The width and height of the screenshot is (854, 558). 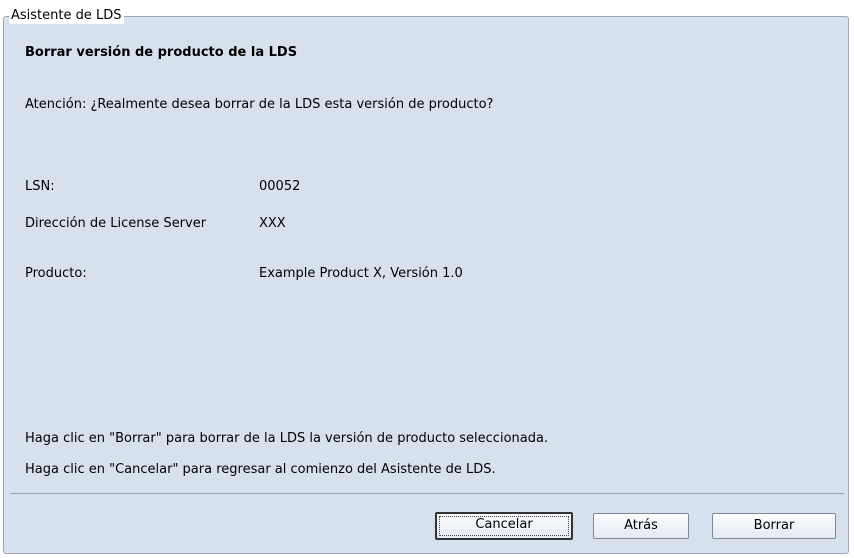 What do you see at coordinates (280, 186) in the screenshot?
I see `lsn-value: 00052` at bounding box center [280, 186].